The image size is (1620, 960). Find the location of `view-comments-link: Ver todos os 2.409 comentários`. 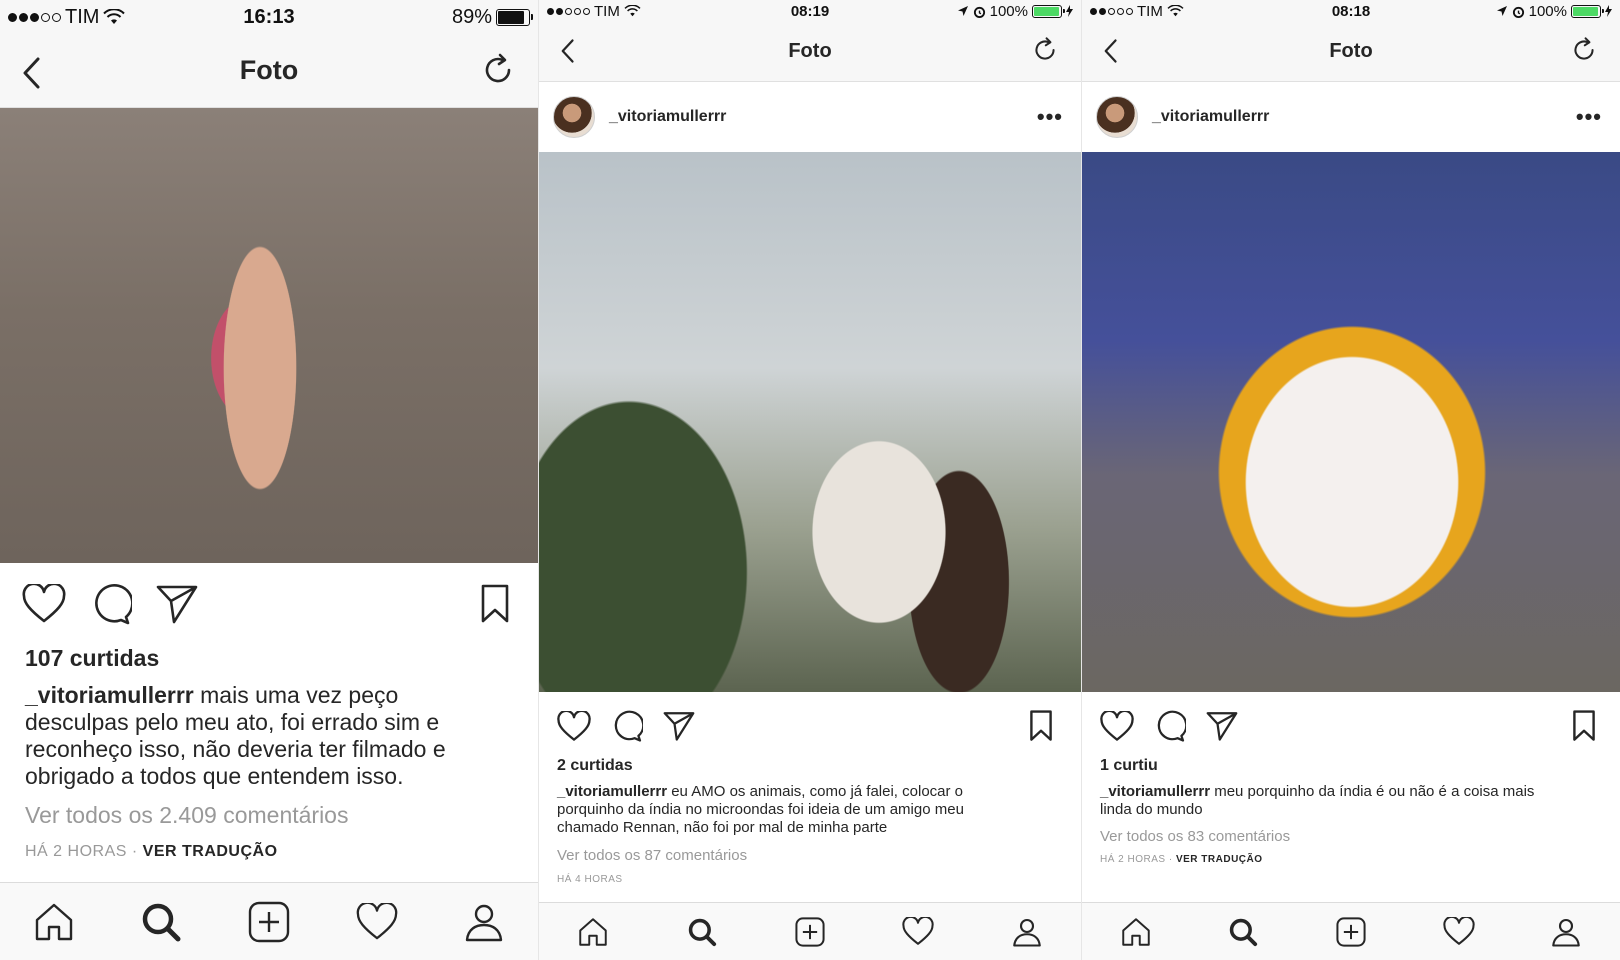

view-comments-link: Ver todos os 2.409 comentários is located at coordinates (186, 815).